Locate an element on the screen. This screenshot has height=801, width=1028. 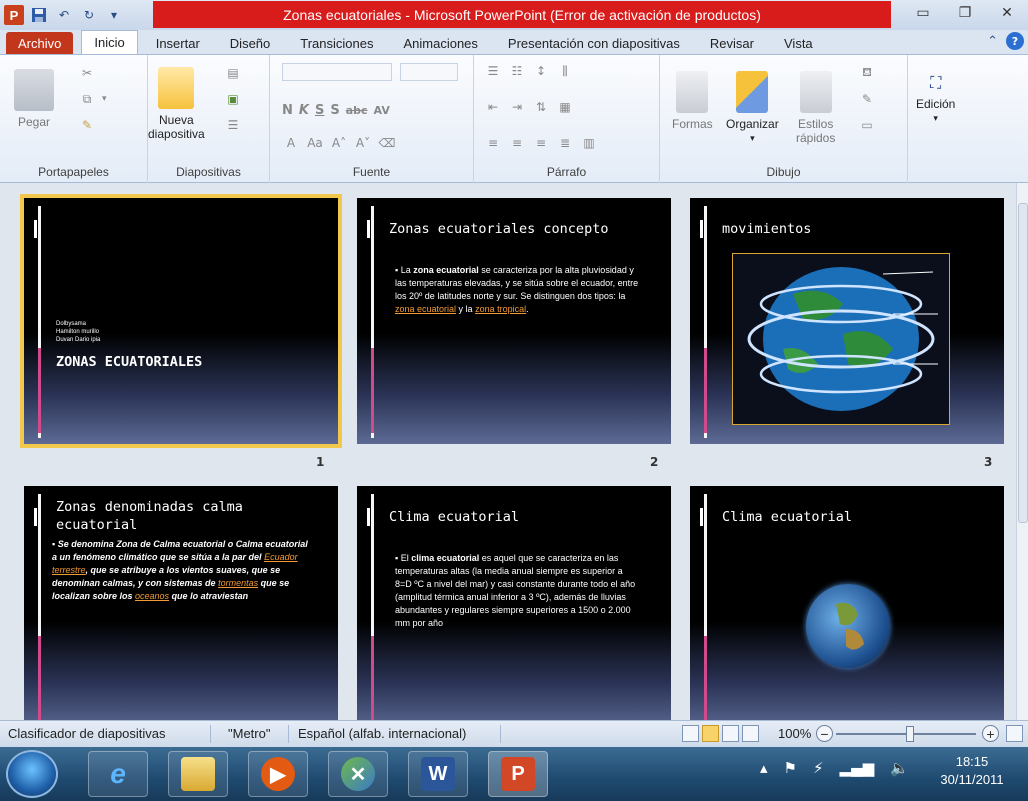
tab-archivo: Archivo is located at coordinates (40, 43).